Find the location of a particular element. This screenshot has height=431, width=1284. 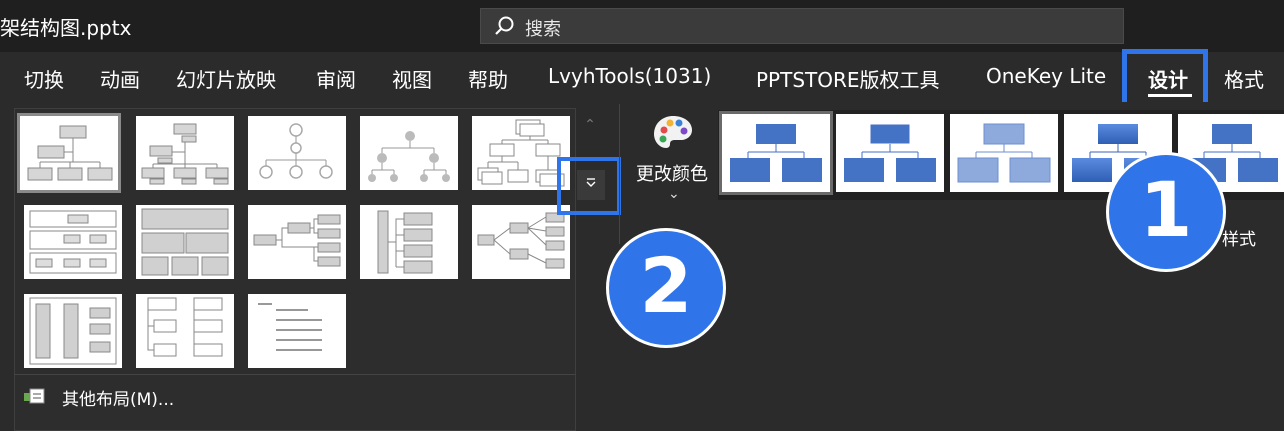

document-title: 架结构图.pptx is located at coordinates (66, 28).